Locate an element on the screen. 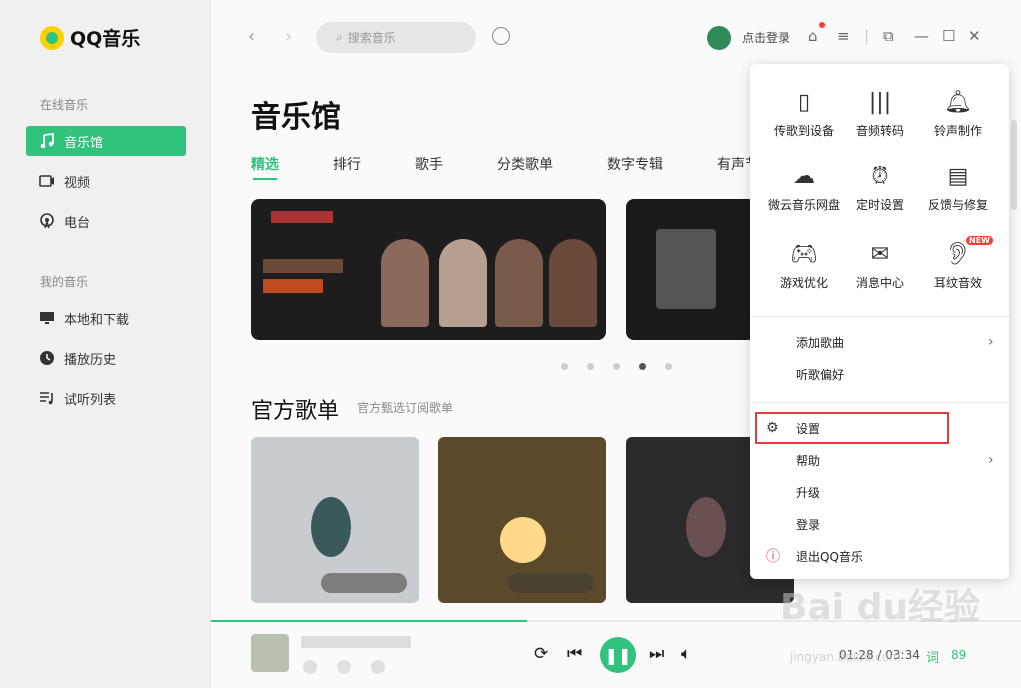  volume-icon: 🔈︎ is located at coordinates (686, 654).